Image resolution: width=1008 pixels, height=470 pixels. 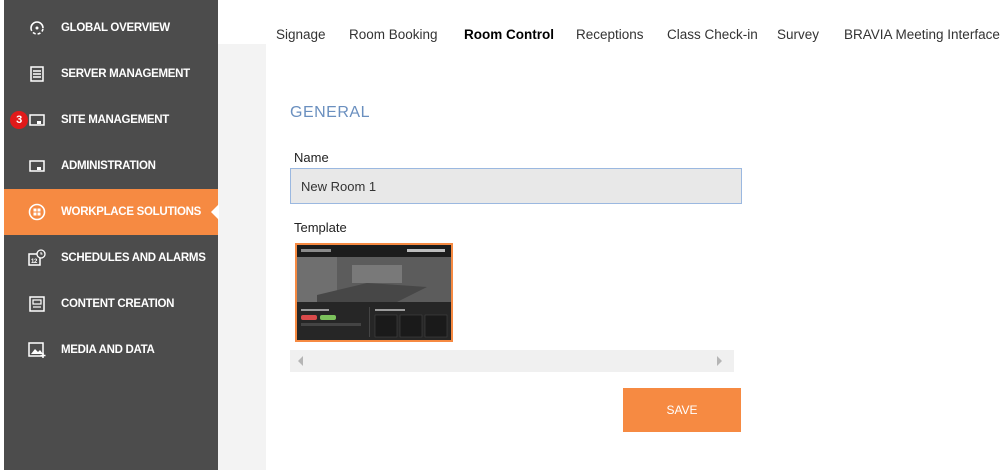 What do you see at coordinates (37, 166) in the screenshot?
I see `administration-icon` at bounding box center [37, 166].